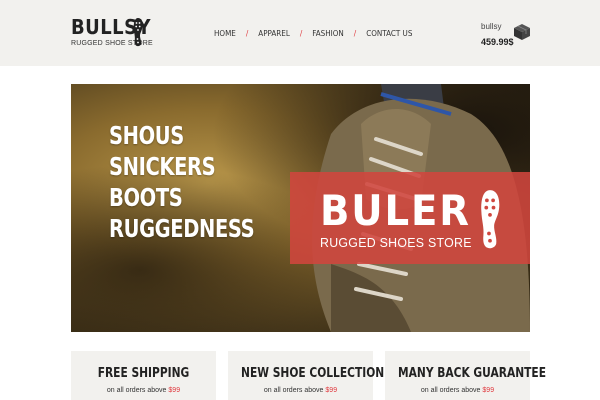  Describe the element at coordinates (115, 32) in the screenshot. I see `logo: BULLSY RUGGED SHOE STORE` at that location.